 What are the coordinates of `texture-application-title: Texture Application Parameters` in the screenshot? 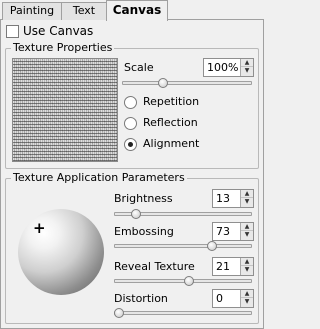 It's located at (99, 177).